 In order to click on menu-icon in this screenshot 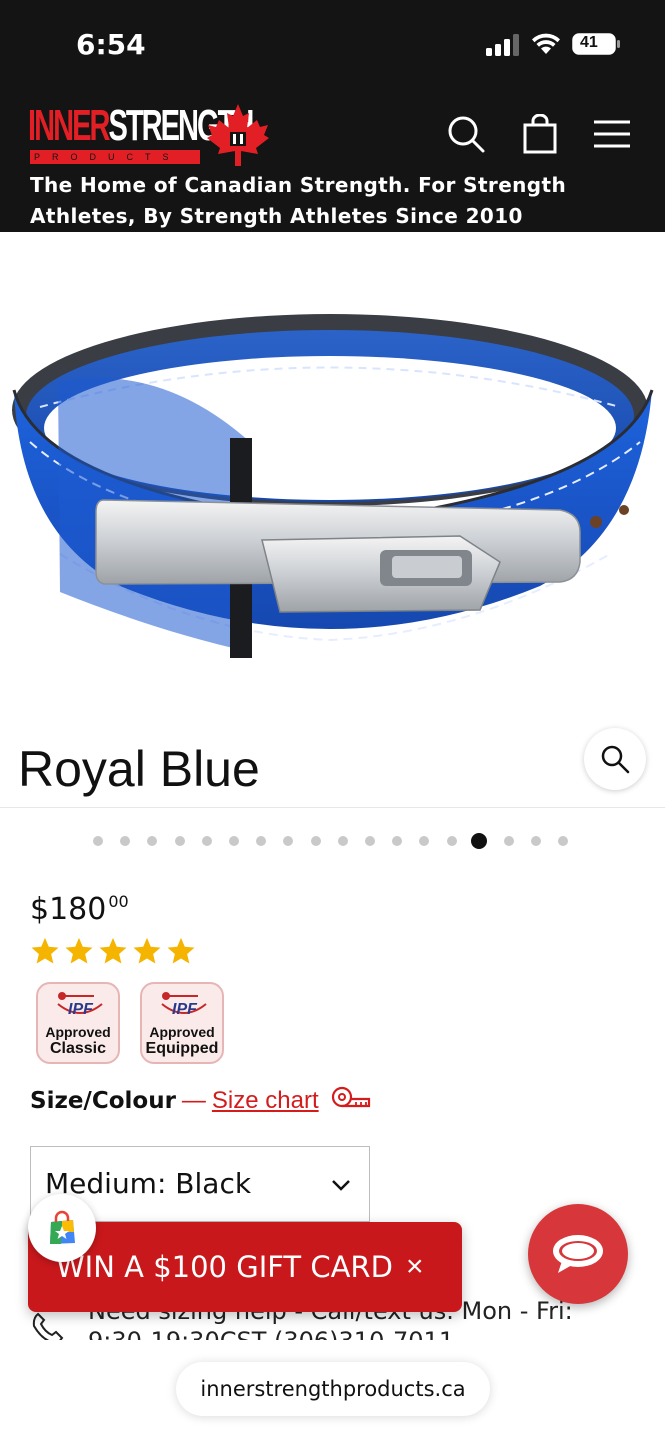, I will do `click(612, 134)`.